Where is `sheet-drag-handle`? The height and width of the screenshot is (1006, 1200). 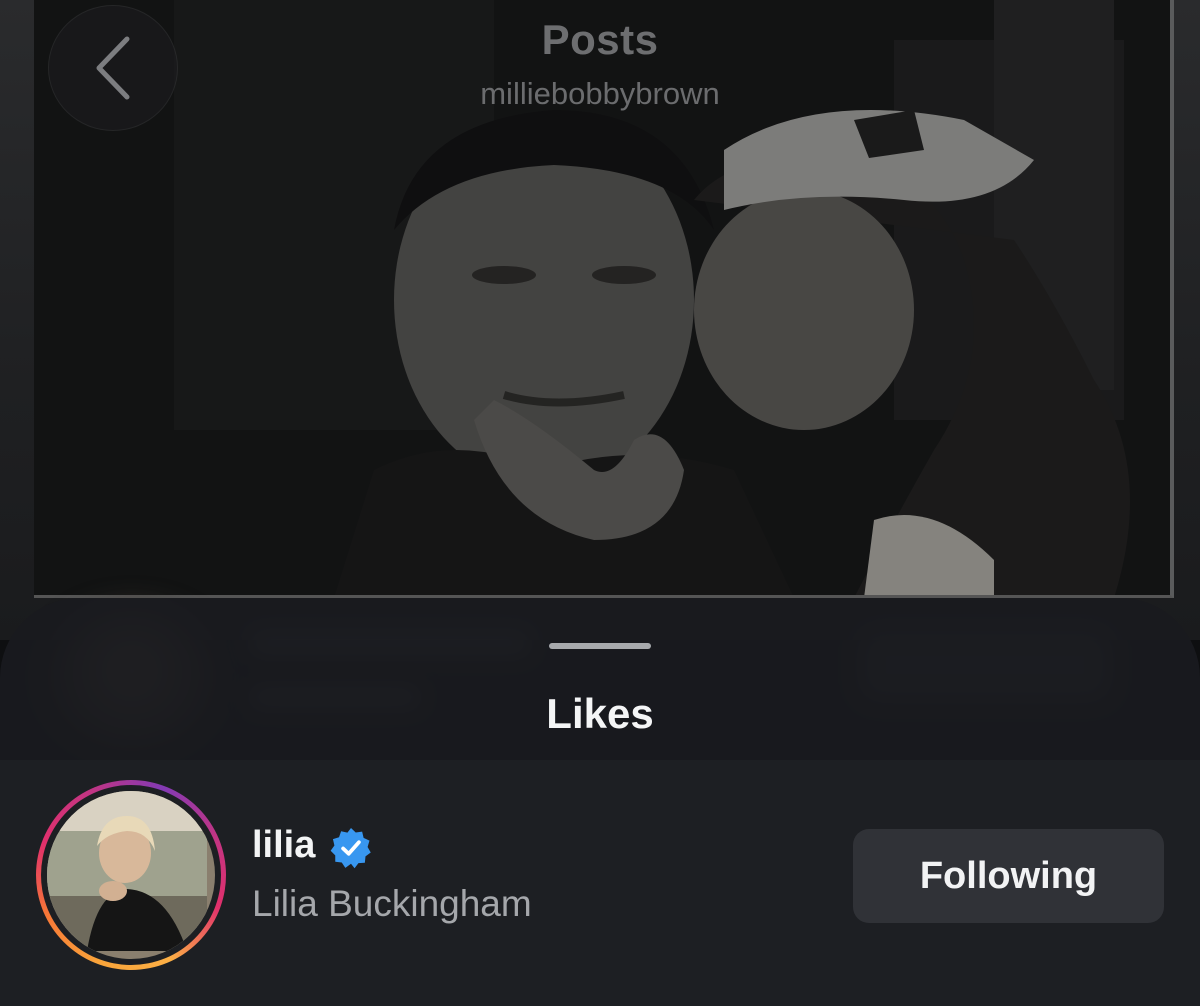 sheet-drag-handle is located at coordinates (600, 646).